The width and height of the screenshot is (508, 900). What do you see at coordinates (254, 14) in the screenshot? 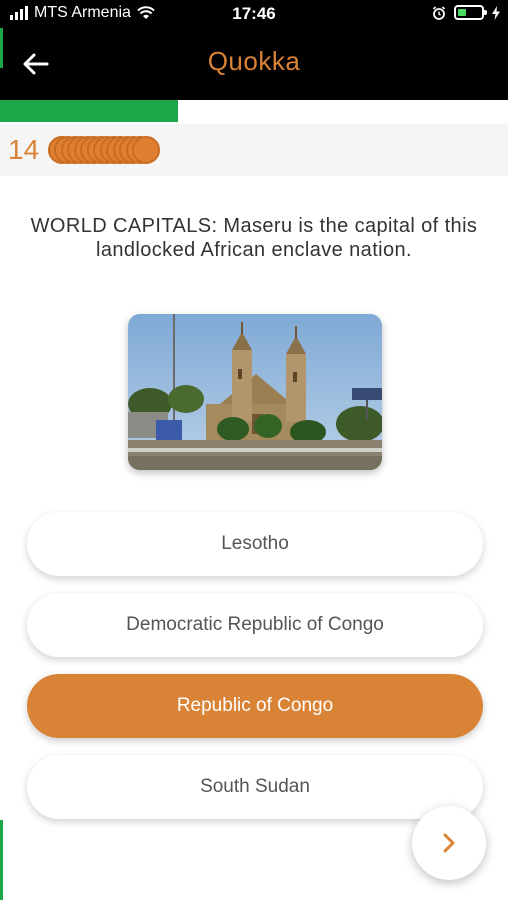
I see `status-bar: MTS Armenia 17:46` at bounding box center [254, 14].